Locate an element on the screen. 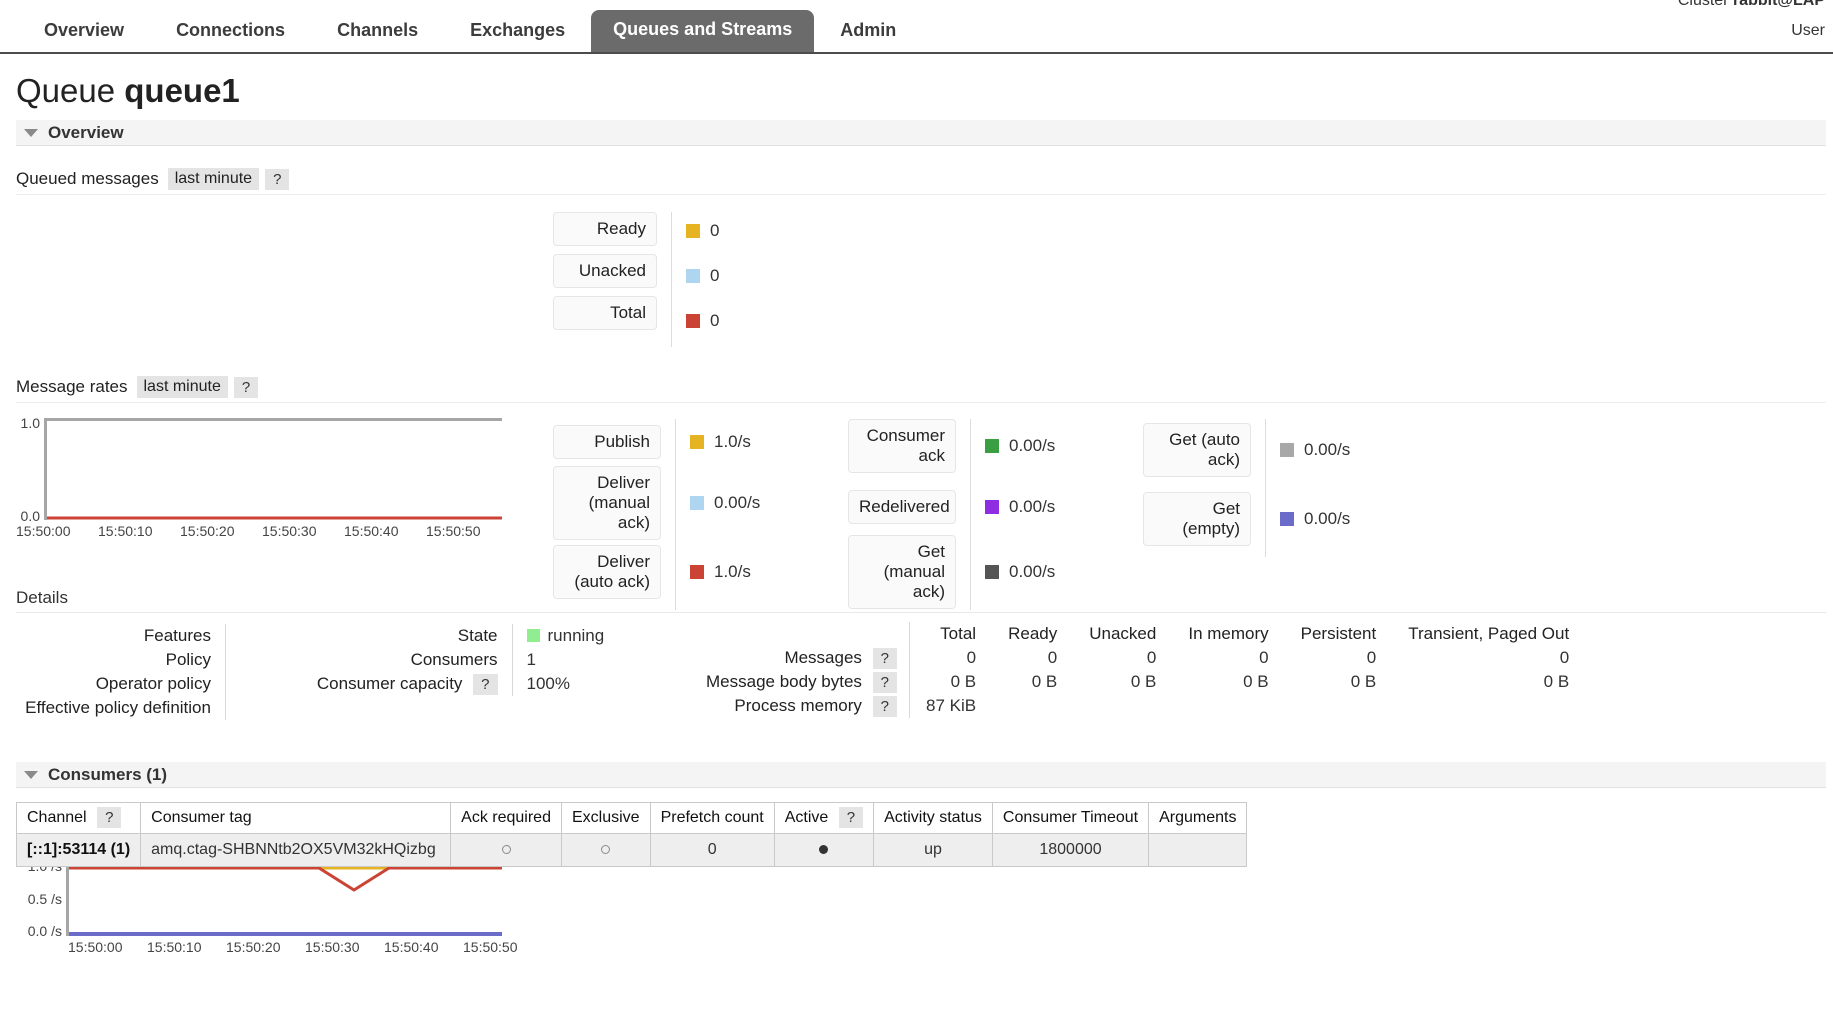  legend-button-ready: Ready is located at coordinates (605, 229).